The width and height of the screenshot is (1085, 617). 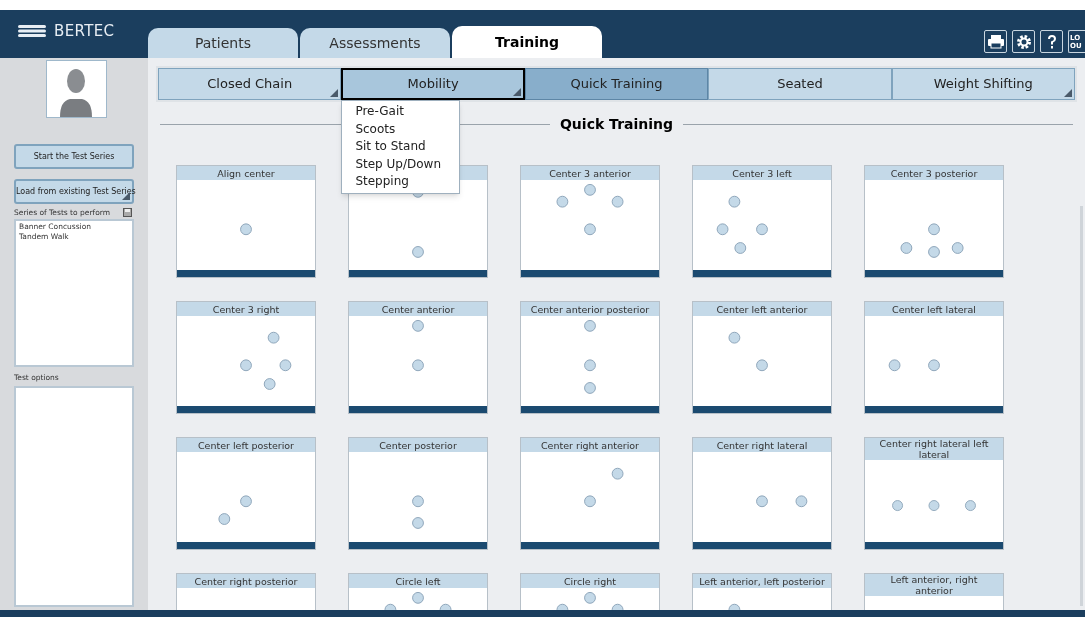 What do you see at coordinates (246, 357) in the screenshot?
I see `exercise-card: Center 3 right` at bounding box center [246, 357].